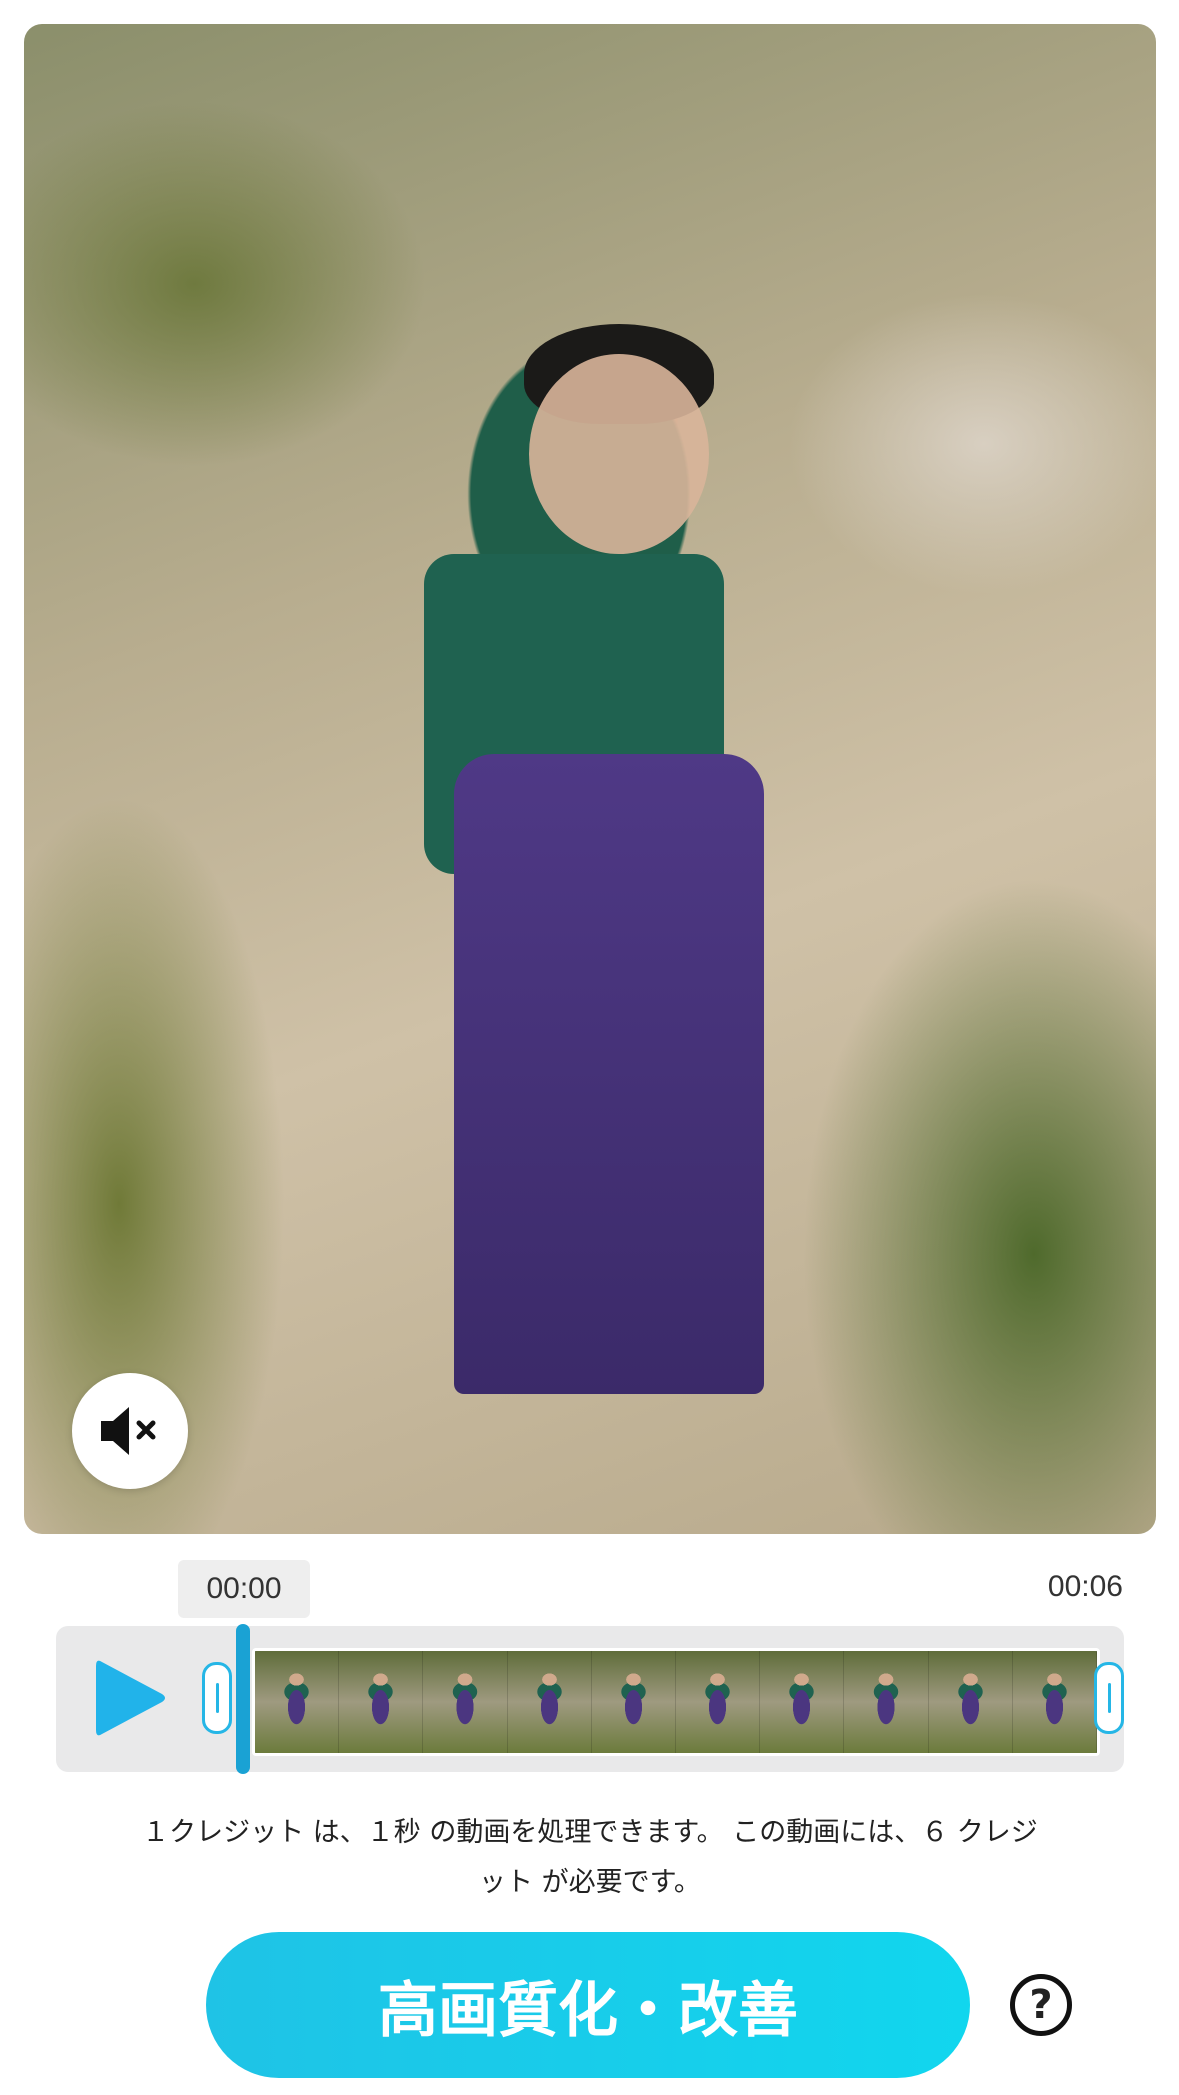  I want to click on playhead, so click(243, 1699).